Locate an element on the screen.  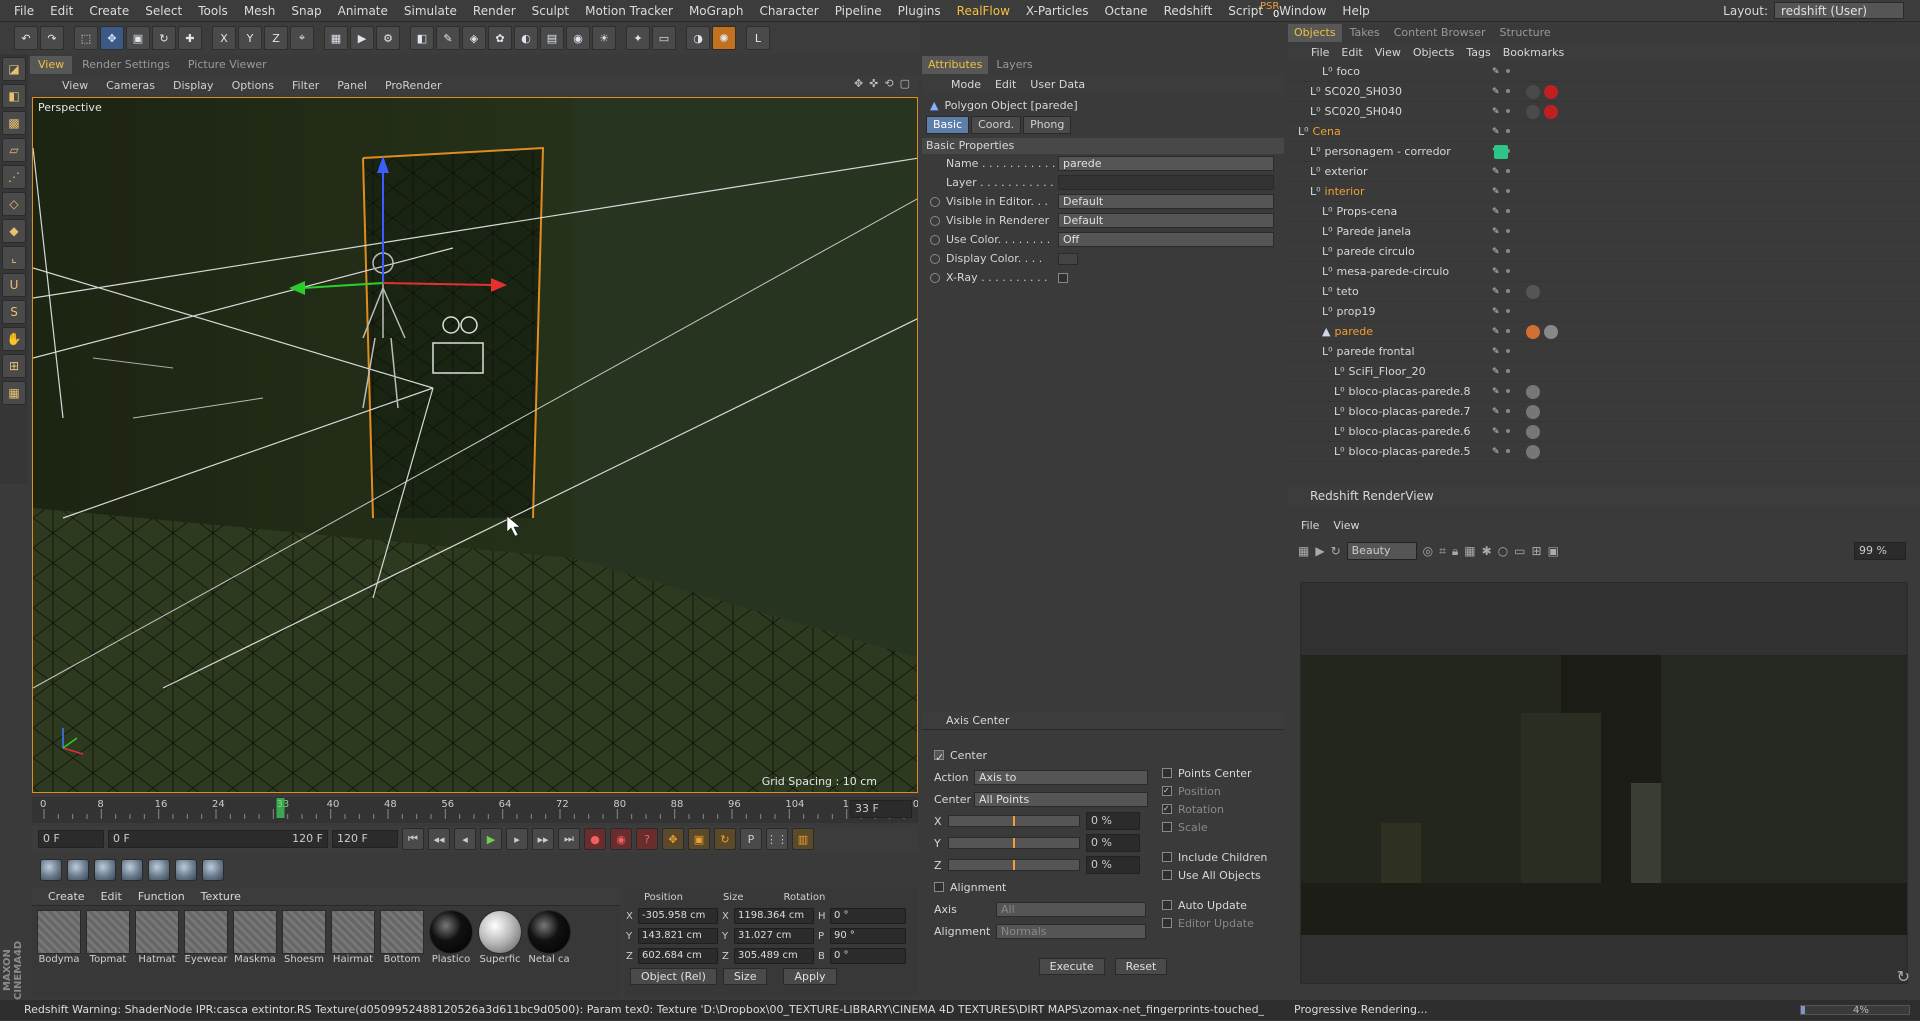
octane-icon: ◑ is located at coordinates (698, 38).